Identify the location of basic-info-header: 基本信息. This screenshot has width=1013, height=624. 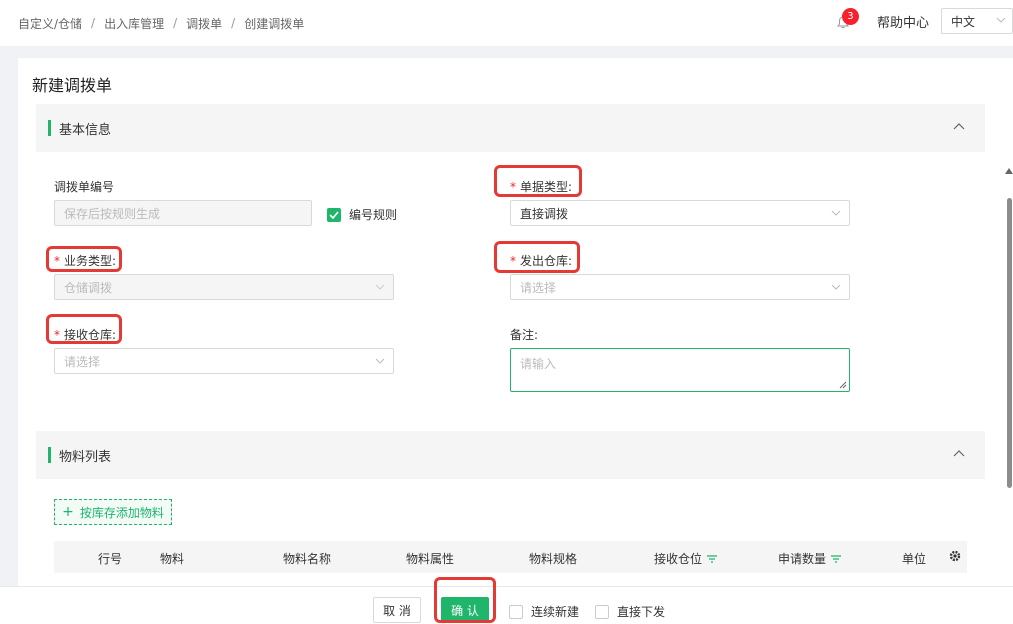
(510, 128).